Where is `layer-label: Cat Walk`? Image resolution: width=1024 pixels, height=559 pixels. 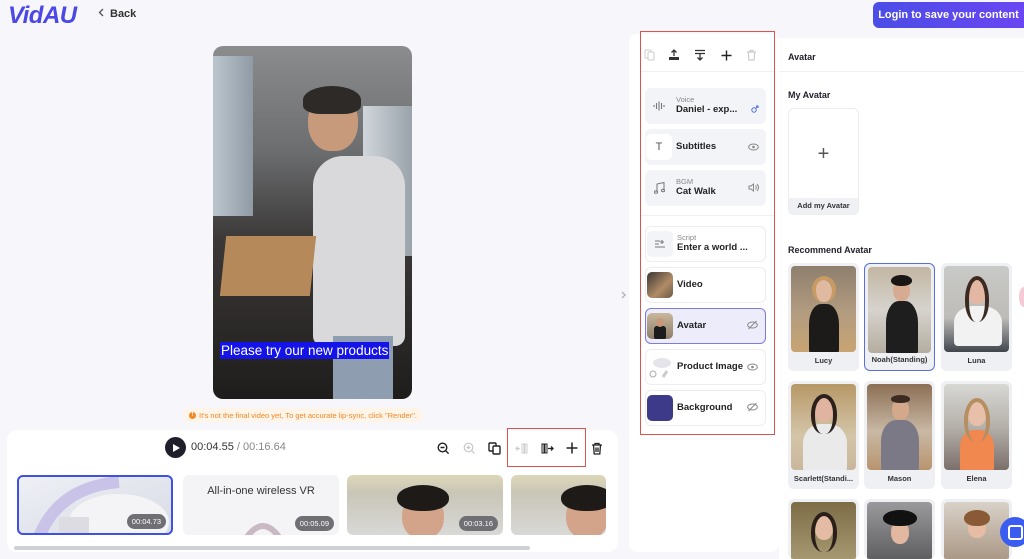
layer-label: Cat Walk is located at coordinates (696, 191).